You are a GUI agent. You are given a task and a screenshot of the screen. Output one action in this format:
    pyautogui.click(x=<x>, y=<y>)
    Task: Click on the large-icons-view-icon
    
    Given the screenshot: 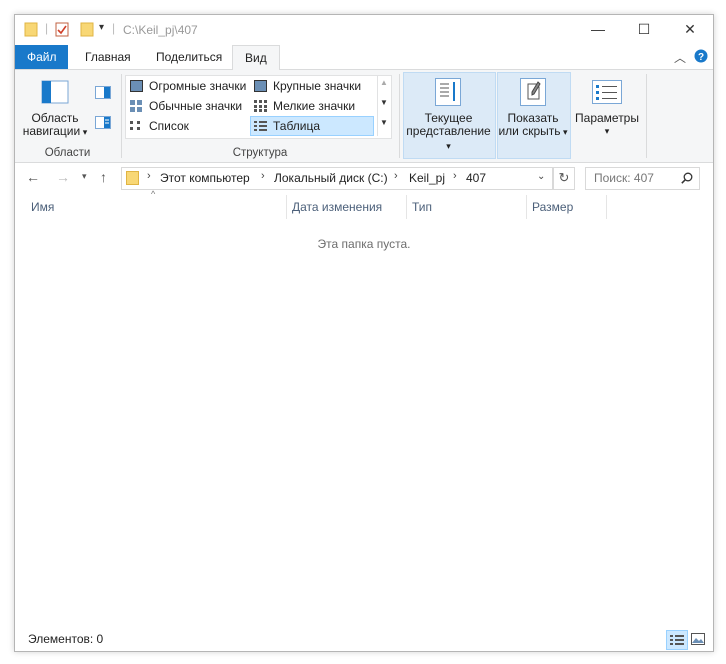 What is the action you would take?
    pyautogui.click(x=698, y=639)
    